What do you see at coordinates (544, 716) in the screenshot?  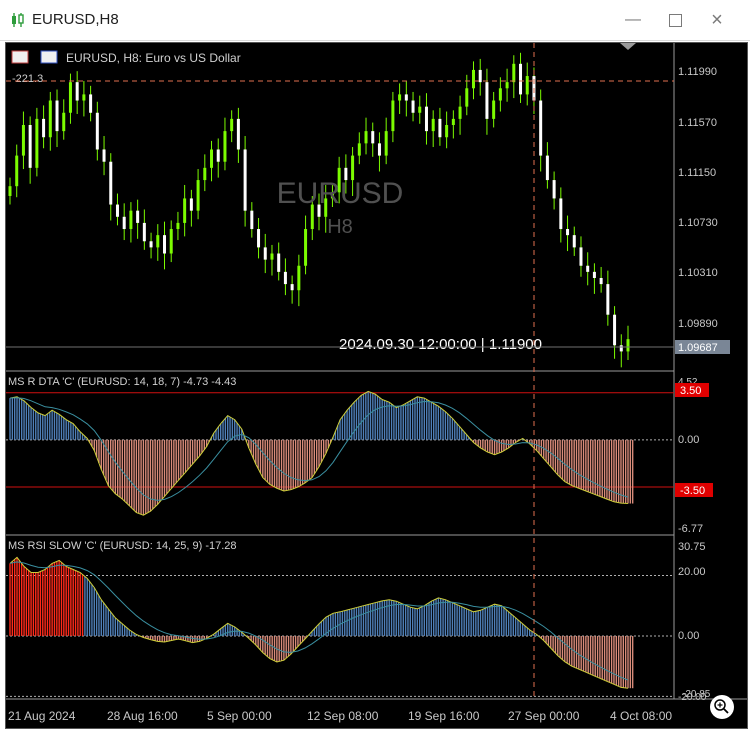 I see `time-label: 27 Sep 00:00` at bounding box center [544, 716].